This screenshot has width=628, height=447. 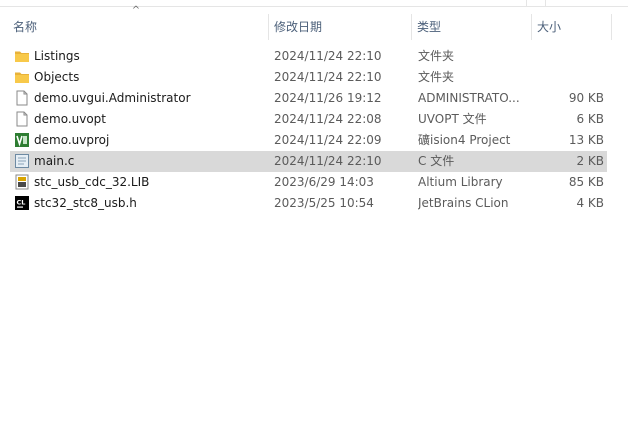 I want to click on column-resize-handle-size, so click(x=611, y=27).